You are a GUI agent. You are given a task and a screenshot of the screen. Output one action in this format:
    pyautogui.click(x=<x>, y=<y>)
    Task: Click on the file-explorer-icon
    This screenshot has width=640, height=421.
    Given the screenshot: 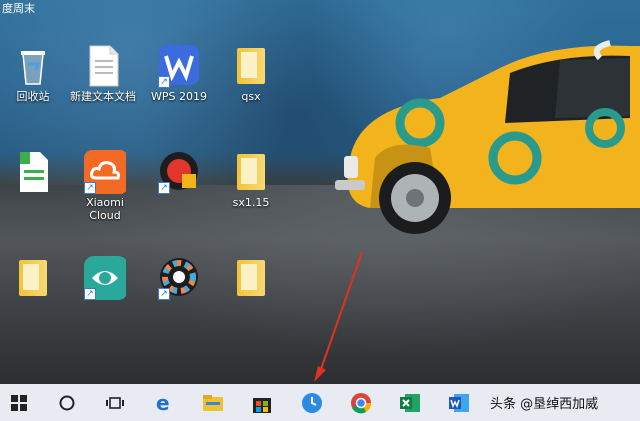 What is the action you would take?
    pyautogui.click(x=213, y=403)
    